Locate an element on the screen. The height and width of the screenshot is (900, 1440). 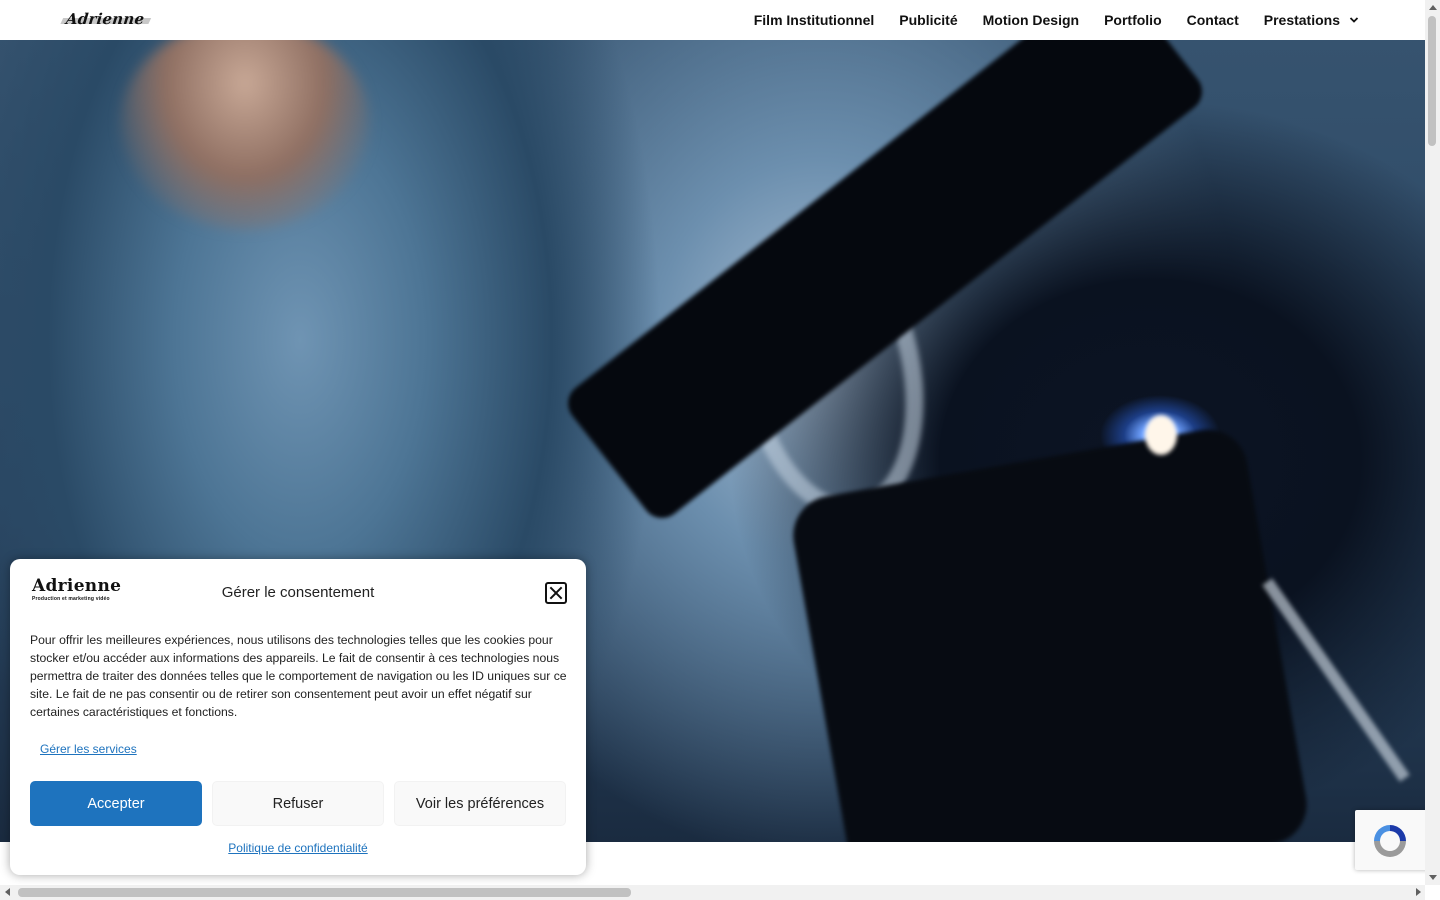
nav-prestations-dropdown: Prestations is located at coordinates (1311, 20).